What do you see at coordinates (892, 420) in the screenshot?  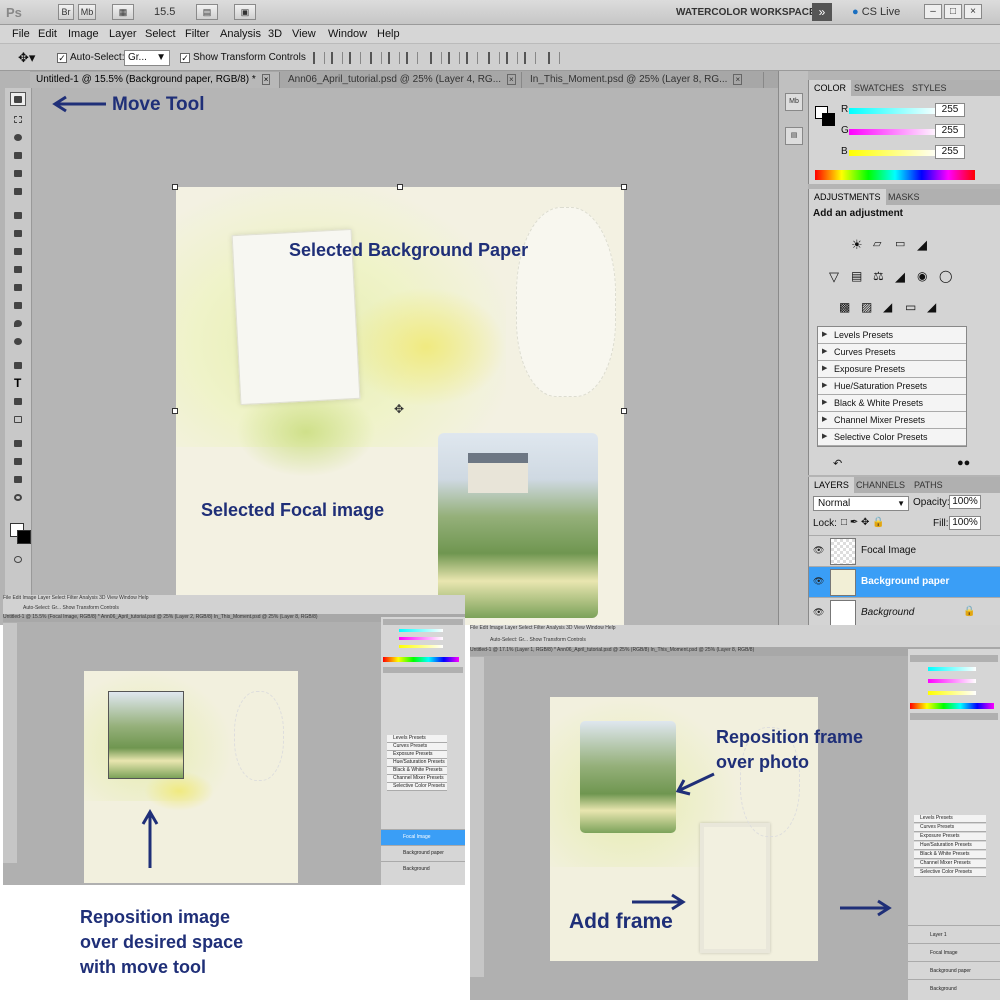 I see `preset-channel-mixer: Channel Mixer Presets` at bounding box center [892, 420].